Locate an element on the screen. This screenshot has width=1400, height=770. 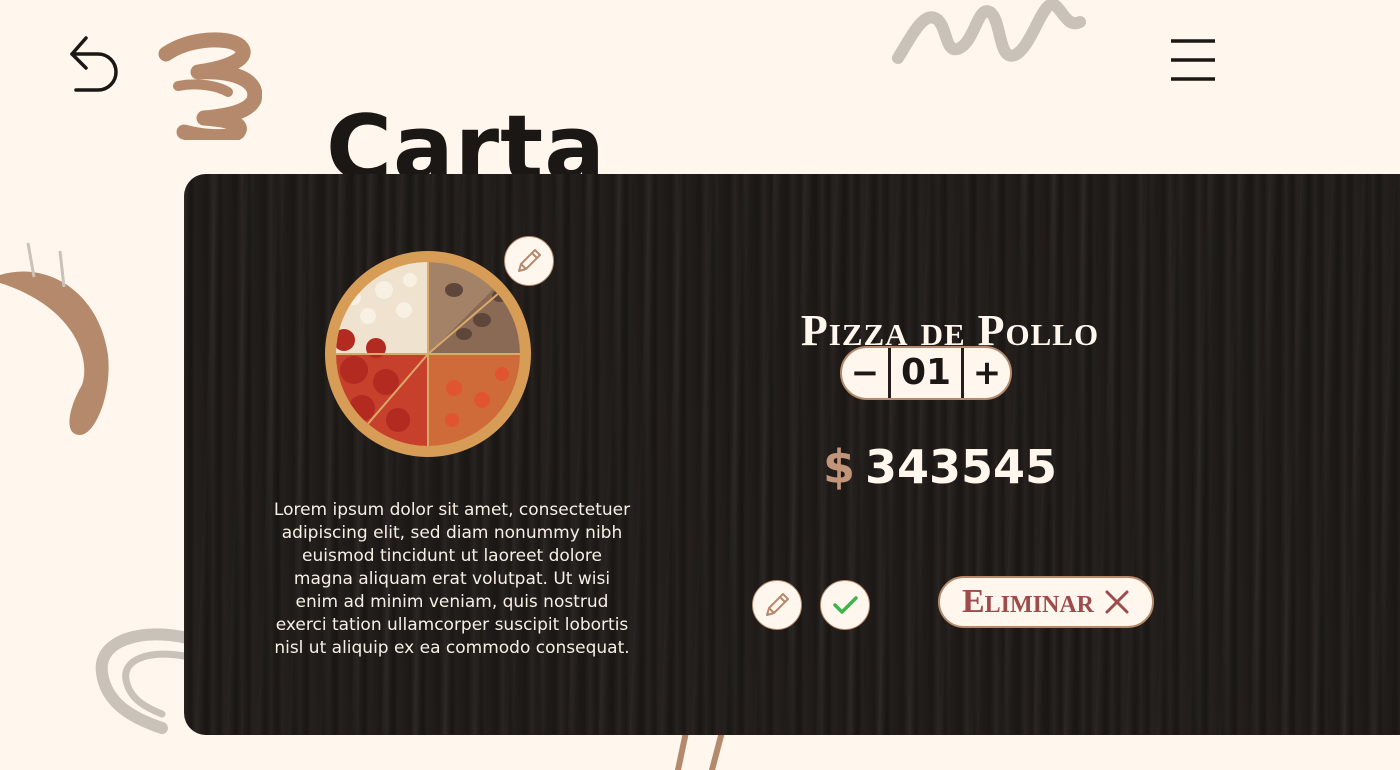
currency-symbol: $ is located at coordinates (838, 467).